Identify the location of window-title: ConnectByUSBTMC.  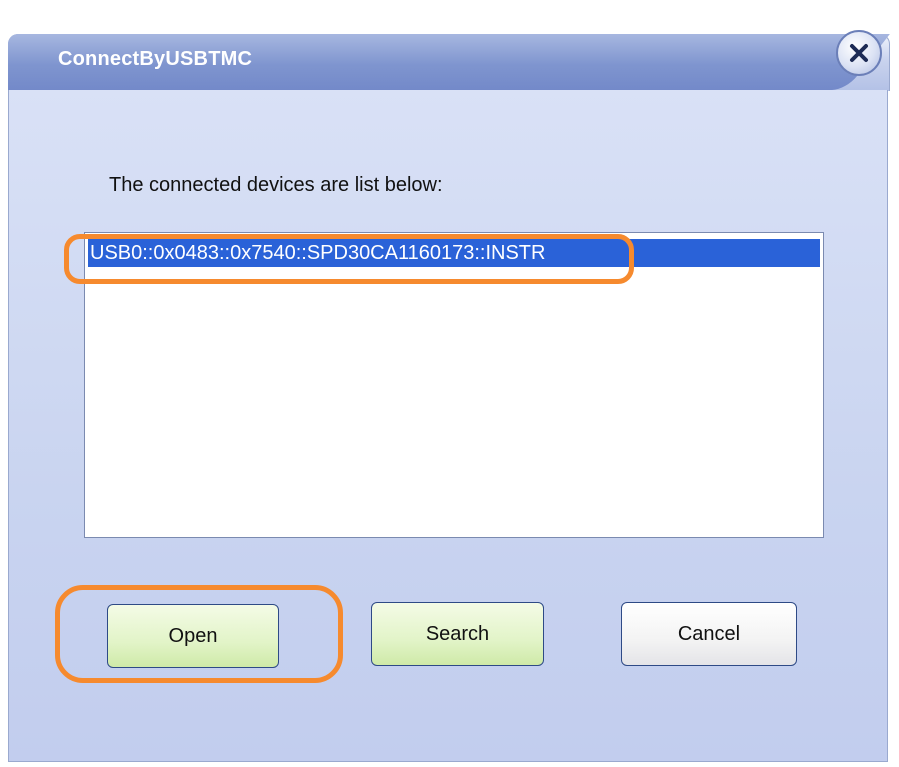
(155, 59).